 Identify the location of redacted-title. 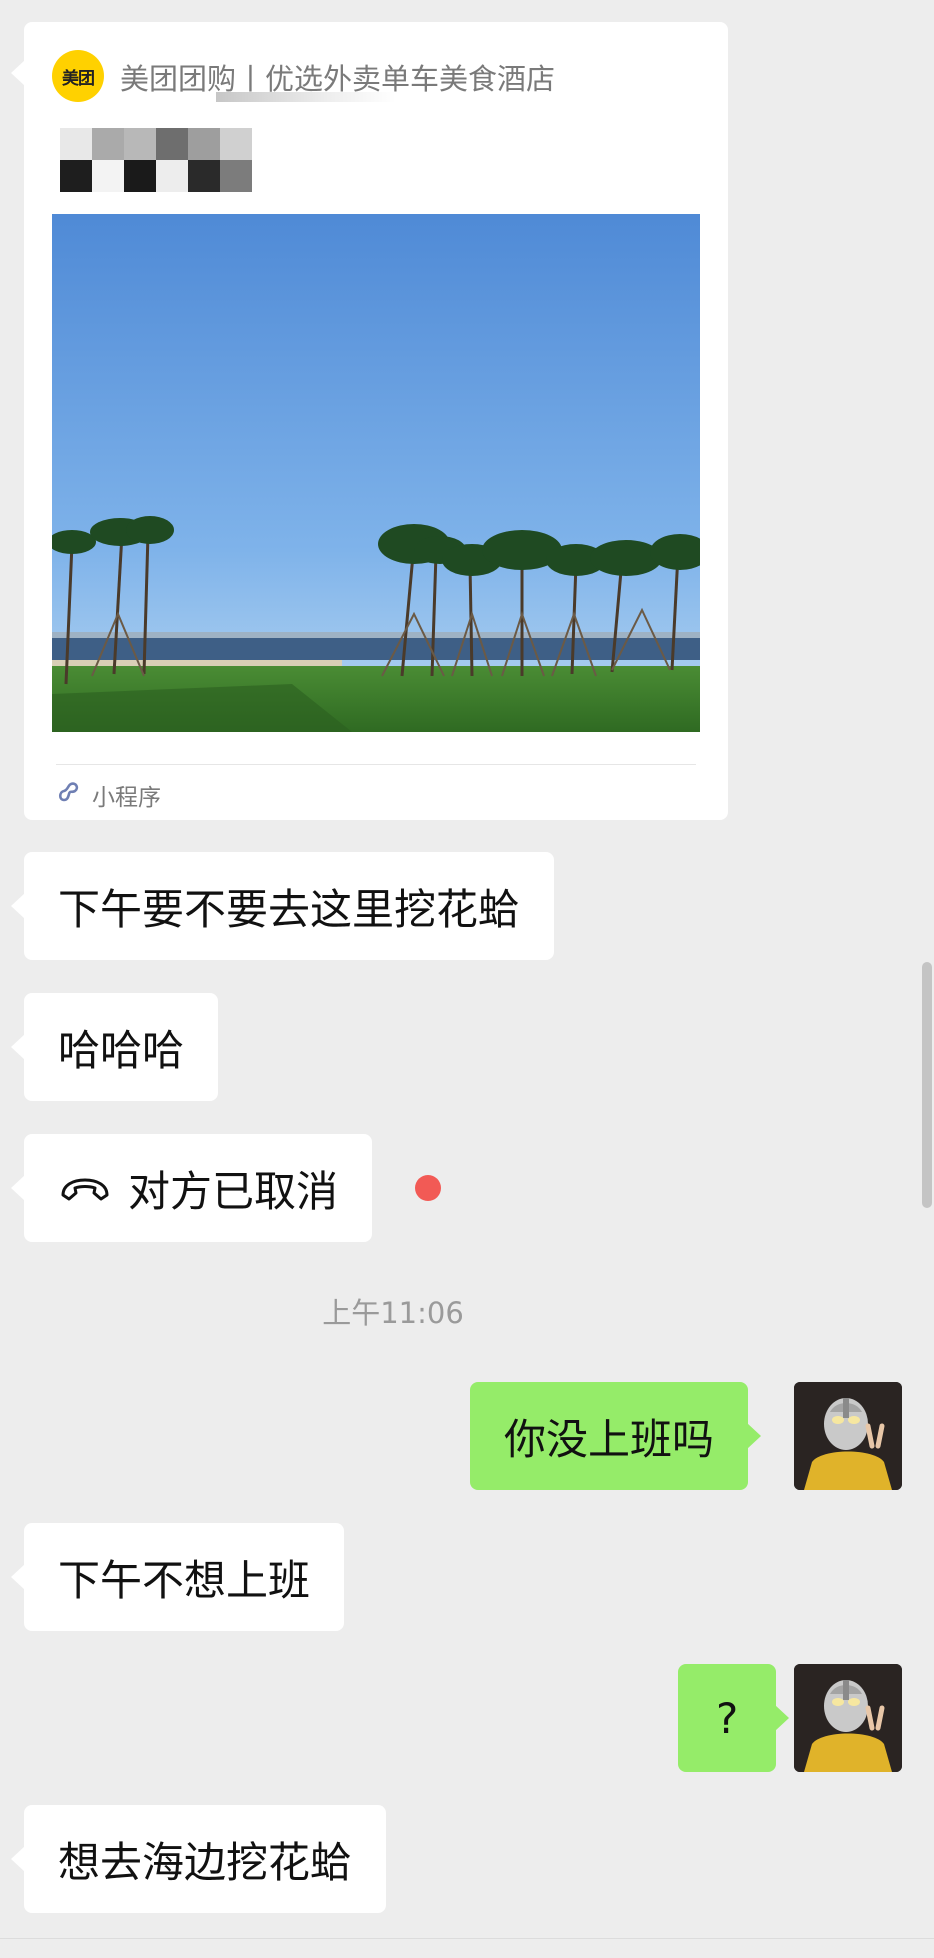
(156, 160).